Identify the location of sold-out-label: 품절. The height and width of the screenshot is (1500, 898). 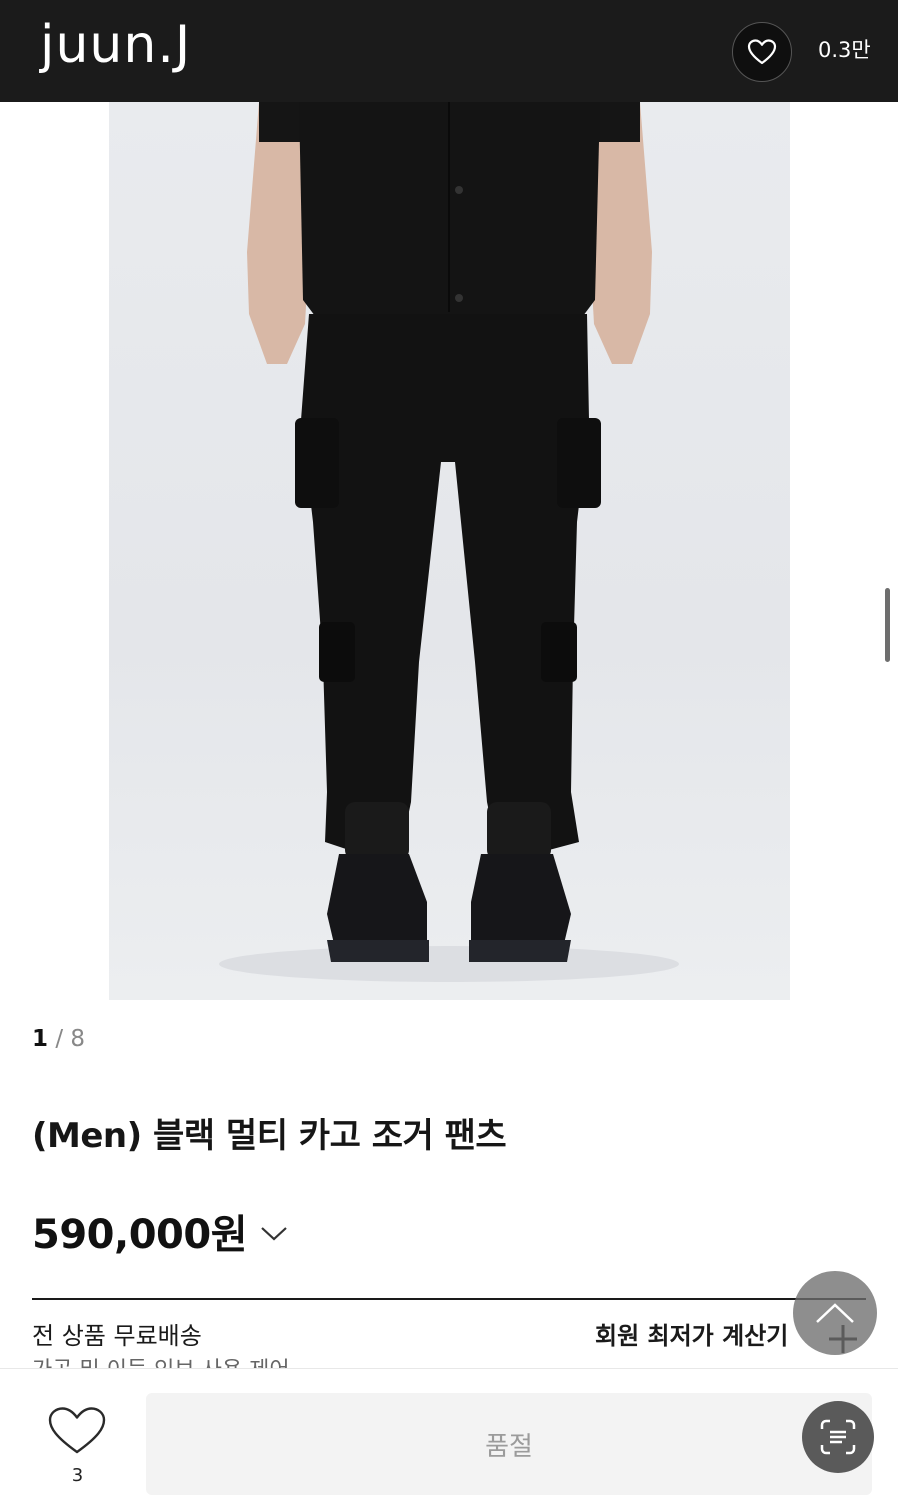
(509, 1446).